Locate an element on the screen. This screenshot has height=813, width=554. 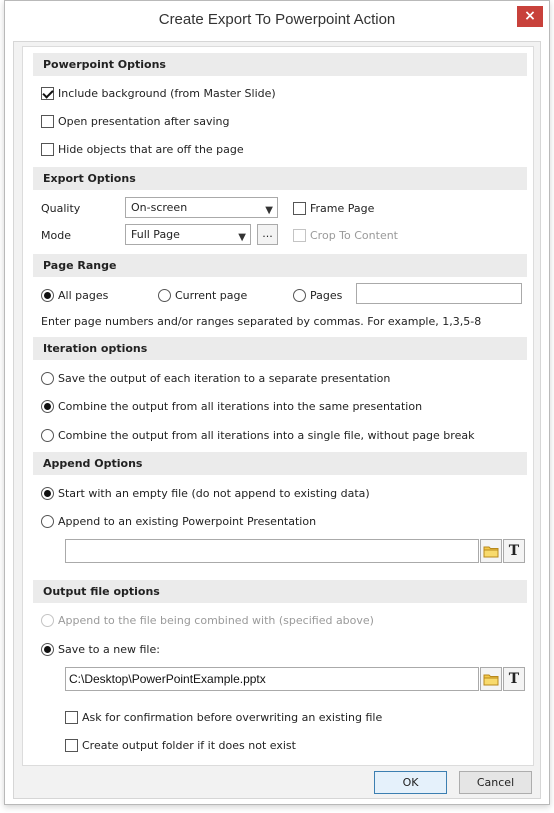
dialog-title: Create Export To Powerpoint Action is located at coordinates (277, 19).